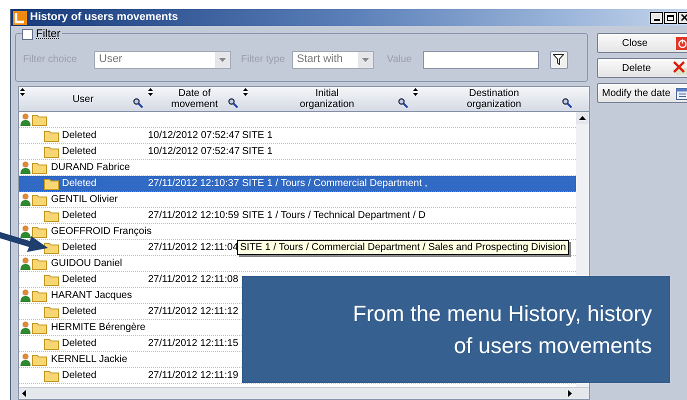  Describe the element at coordinates (193, 344) in the screenshot. I see `date-cell-text: 27/11/2012 12:11:15` at that location.